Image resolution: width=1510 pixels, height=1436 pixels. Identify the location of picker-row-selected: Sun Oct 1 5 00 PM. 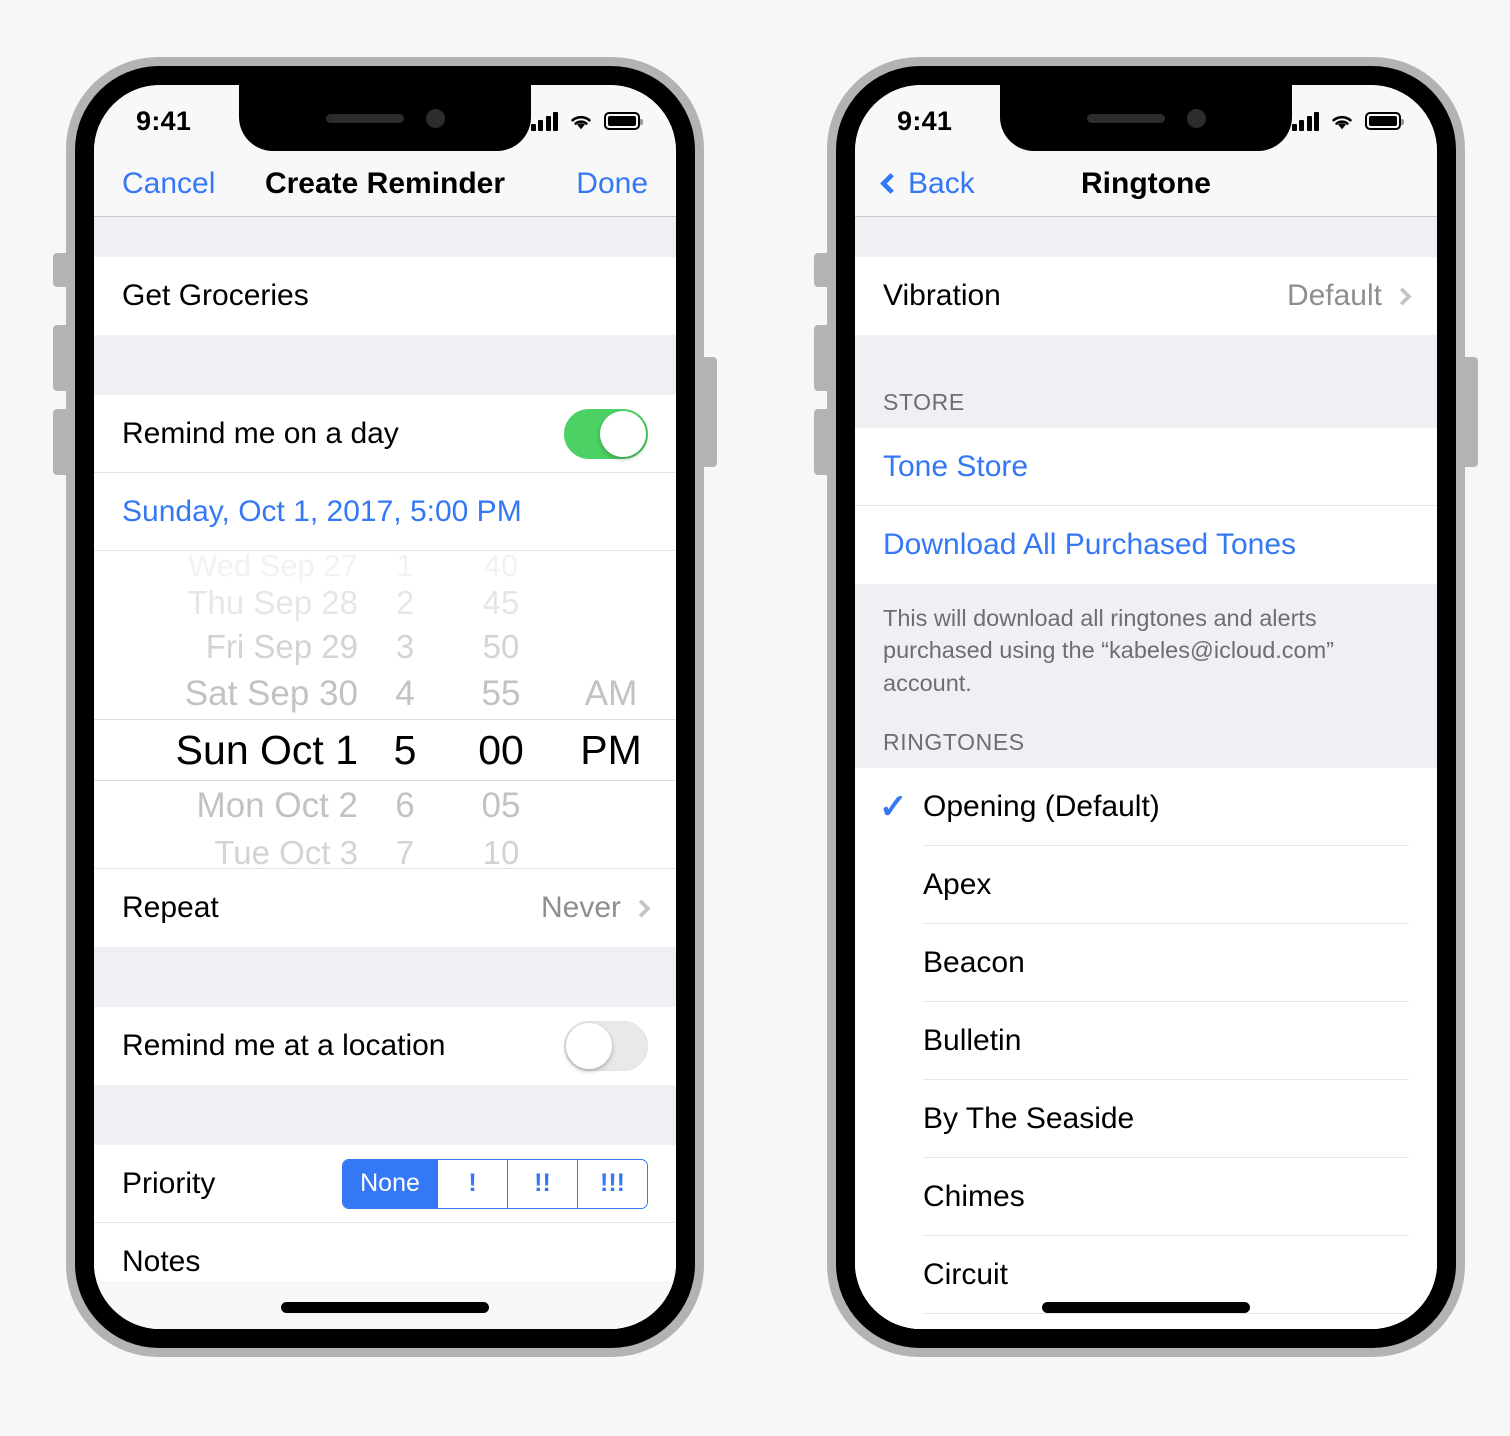
(385, 750).